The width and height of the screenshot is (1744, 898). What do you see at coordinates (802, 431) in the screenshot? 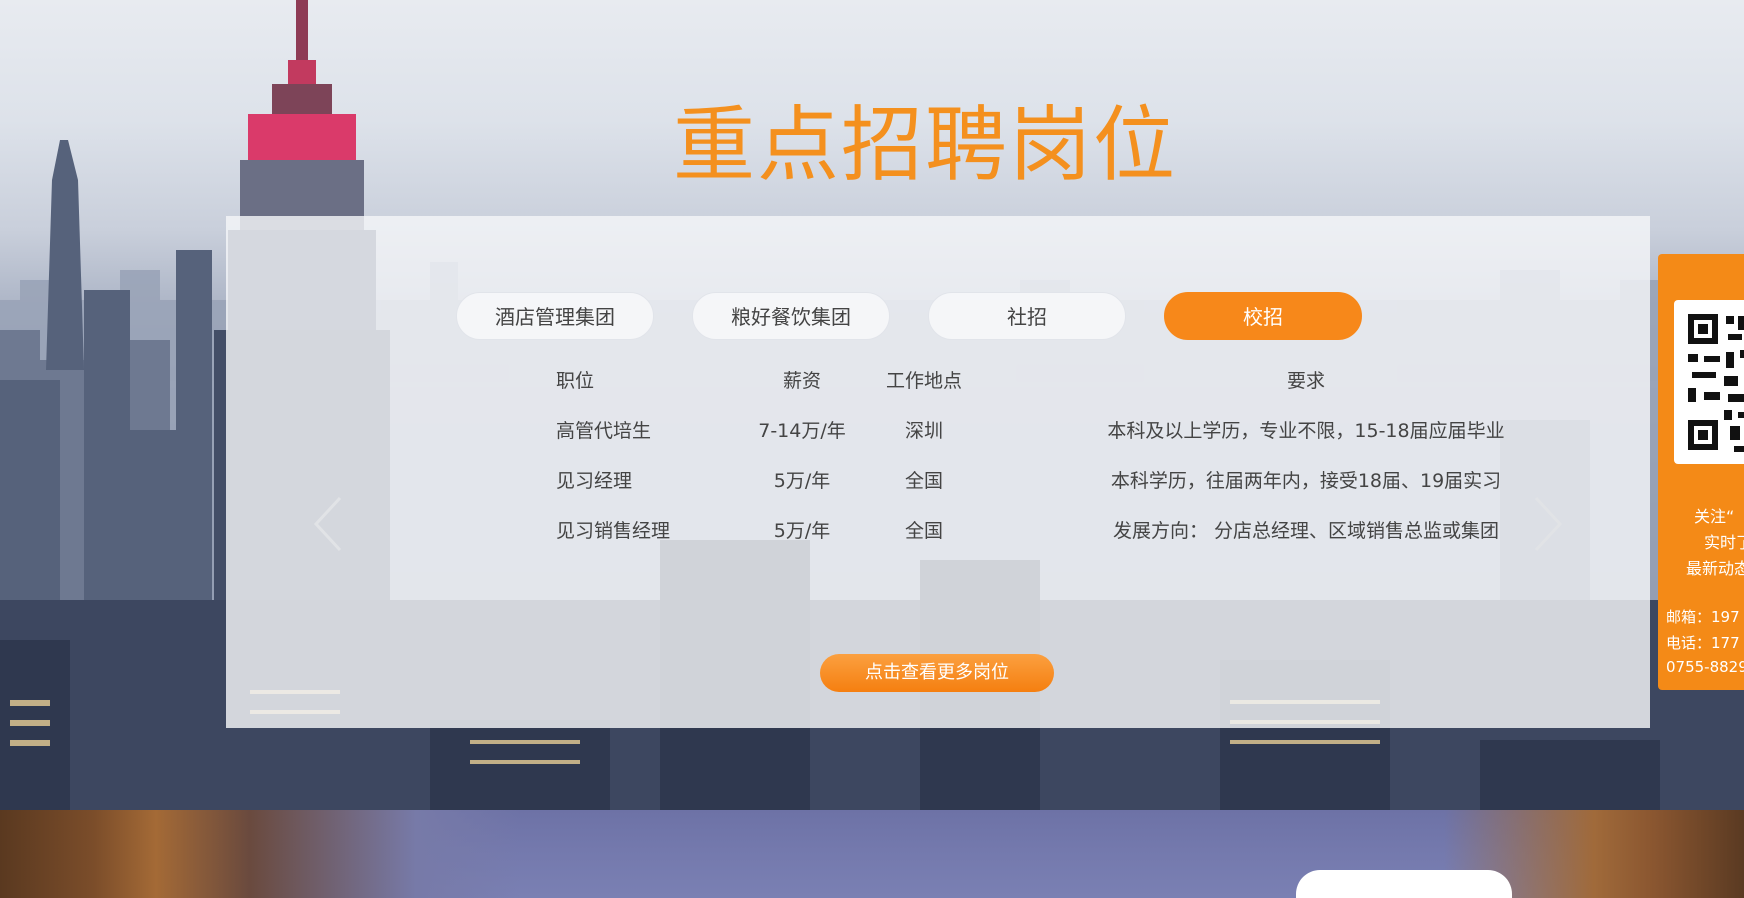
I see `job-salary: 7-14万/年` at bounding box center [802, 431].